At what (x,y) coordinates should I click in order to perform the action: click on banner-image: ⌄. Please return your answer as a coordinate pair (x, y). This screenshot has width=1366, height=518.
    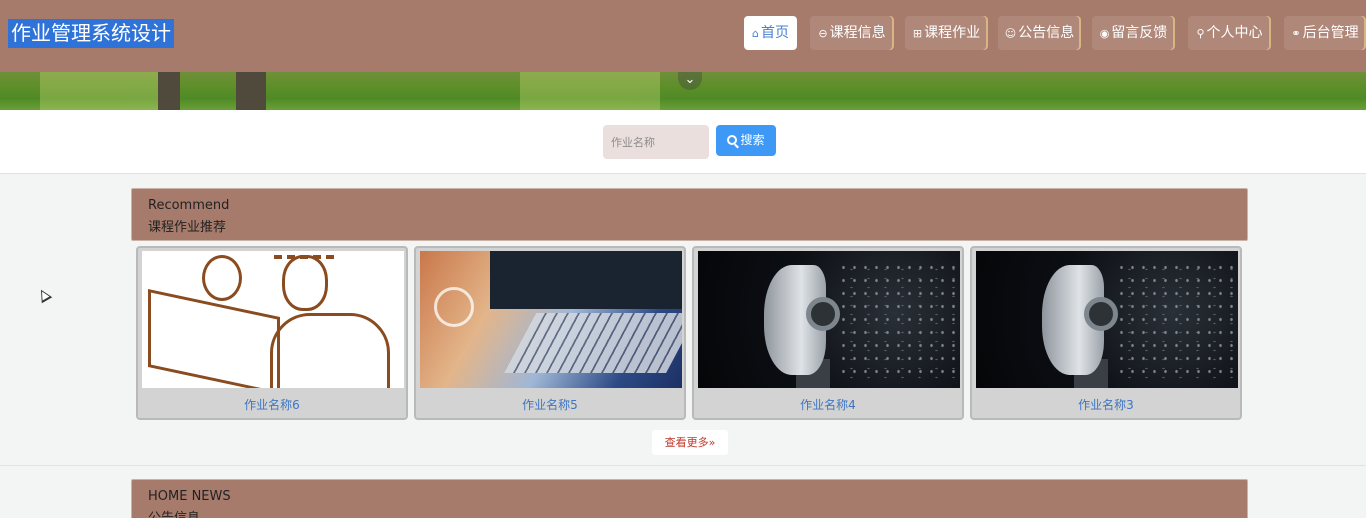
    Looking at the image, I should click on (683, 91).